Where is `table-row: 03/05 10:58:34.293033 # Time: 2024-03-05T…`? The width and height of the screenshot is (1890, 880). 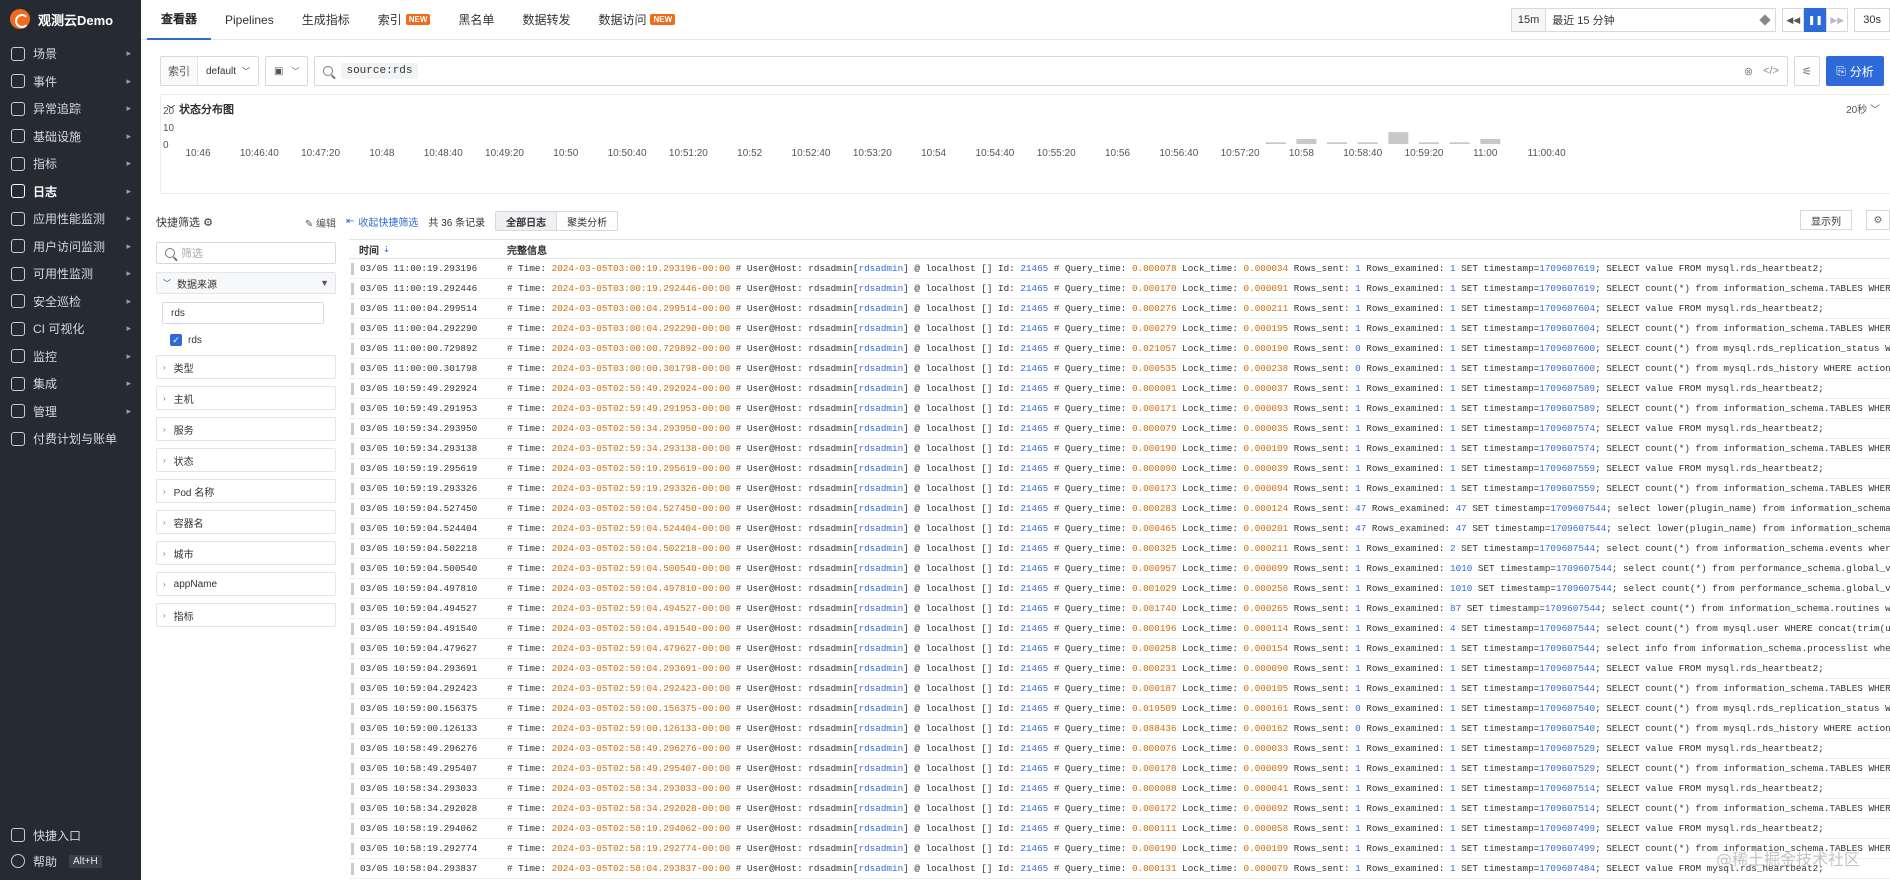 table-row: 03/05 10:58:34.293033 # Time: 2024-03-05T… is located at coordinates (1119, 789).